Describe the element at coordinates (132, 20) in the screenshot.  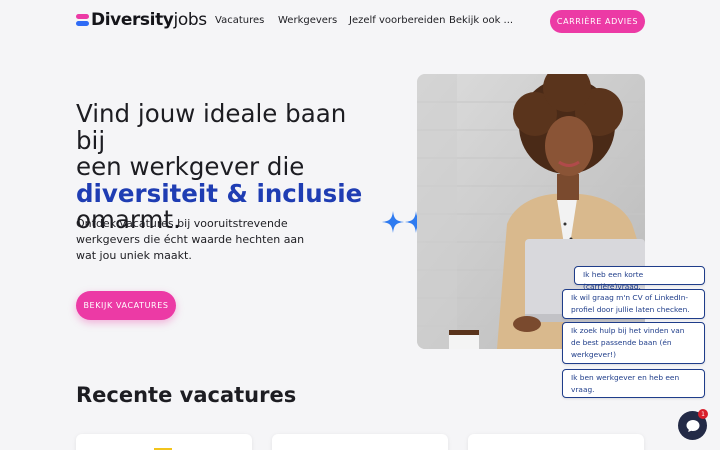
I see `logo-bold-text: Diversity` at that location.